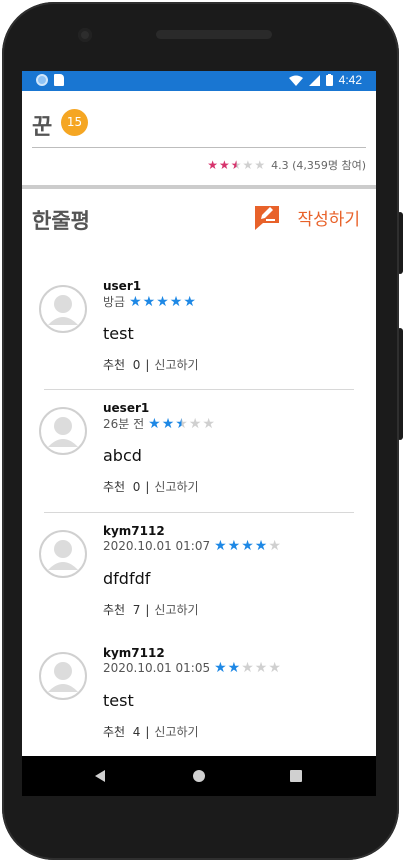 This screenshot has height=864, width=403. I want to click on review-time: 방금, so click(114, 302).